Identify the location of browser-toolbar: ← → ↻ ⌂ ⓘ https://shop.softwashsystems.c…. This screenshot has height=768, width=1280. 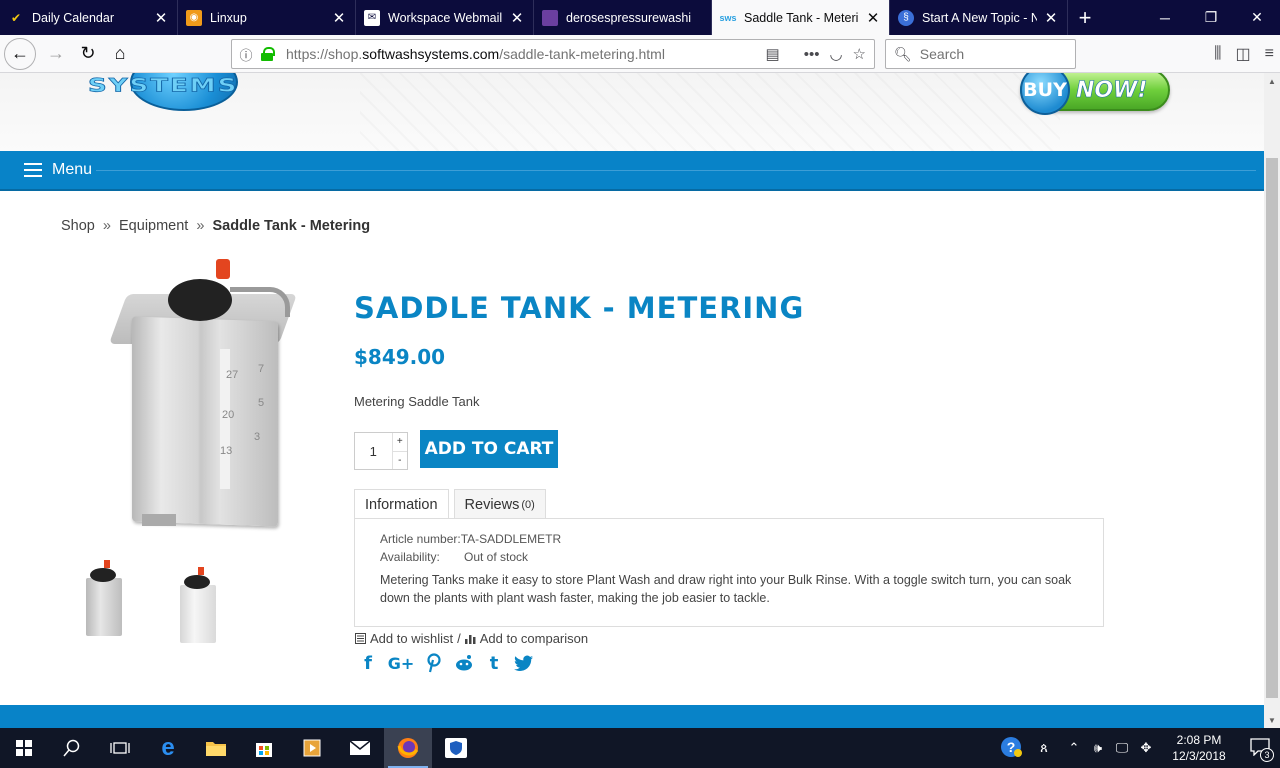
(640, 54).